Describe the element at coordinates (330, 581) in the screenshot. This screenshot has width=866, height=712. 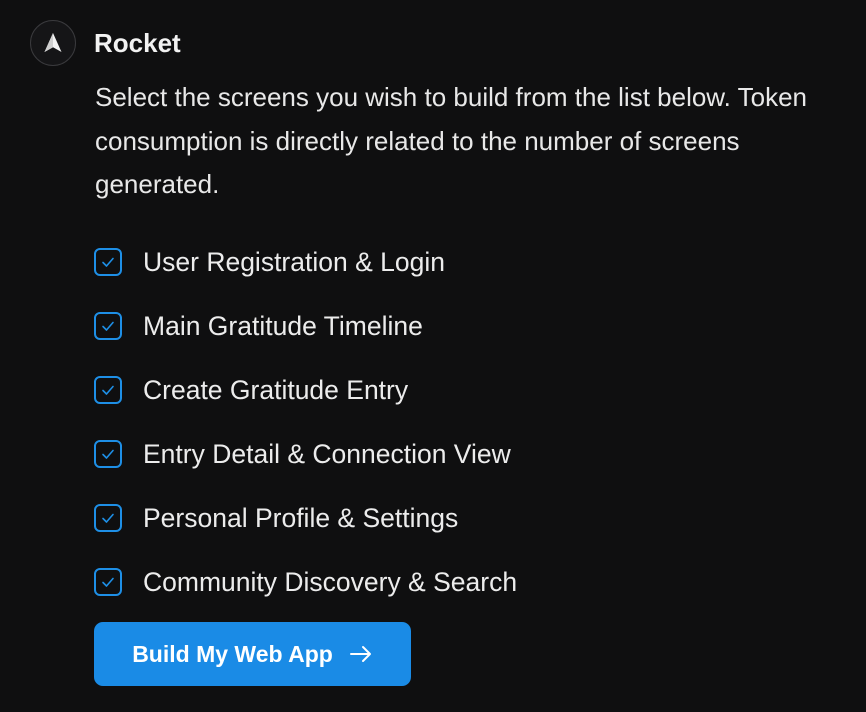
I see `screen-option-label: Community Discovery & Search` at that location.